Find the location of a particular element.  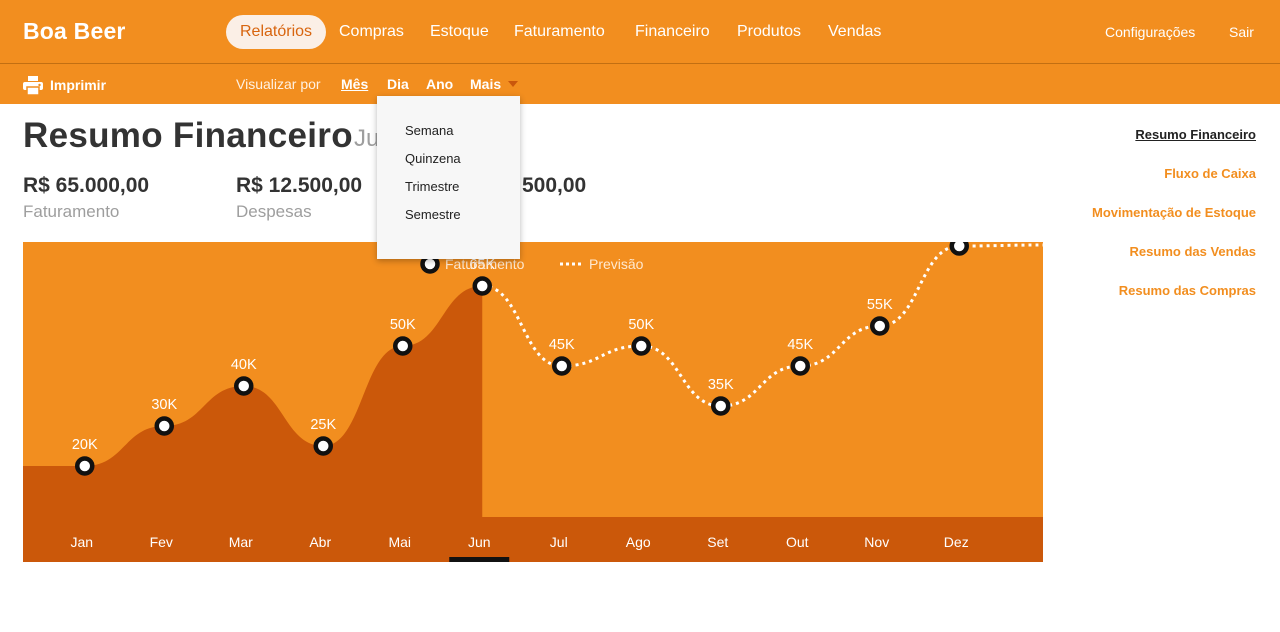

x-axis-tick-label: Abr is located at coordinates (320, 542).